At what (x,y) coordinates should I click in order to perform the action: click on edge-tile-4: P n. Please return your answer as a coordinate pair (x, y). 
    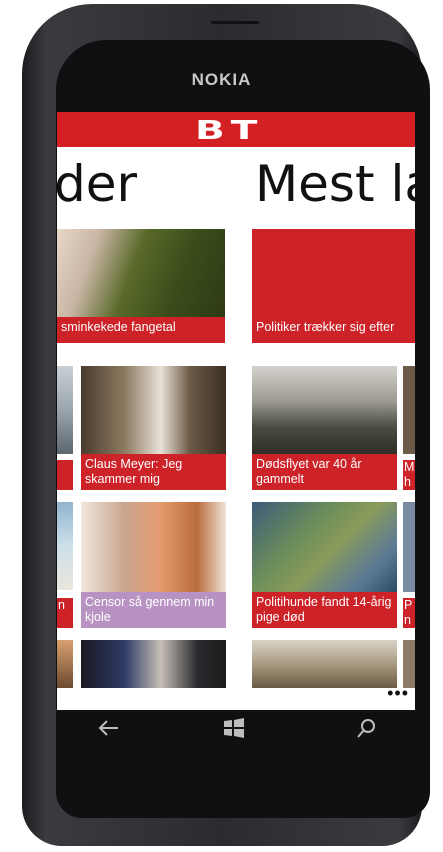
    Looking at the image, I should click on (409, 565).